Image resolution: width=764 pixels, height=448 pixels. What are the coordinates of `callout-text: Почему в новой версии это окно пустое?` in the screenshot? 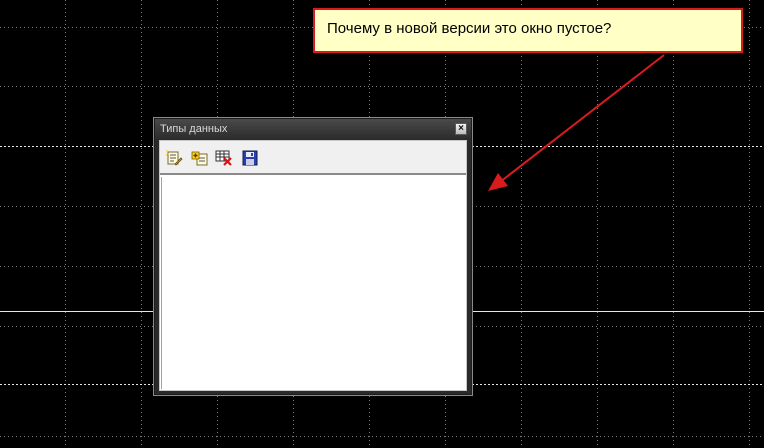 It's located at (469, 28).